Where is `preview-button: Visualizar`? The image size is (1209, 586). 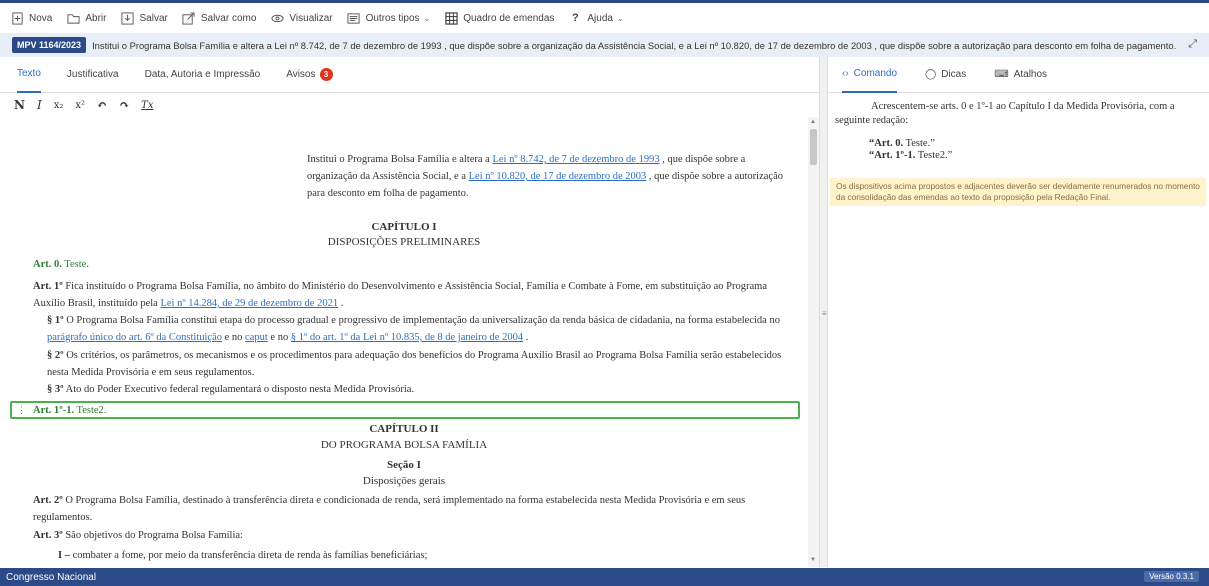
preview-button: Visualizar is located at coordinates (301, 18).